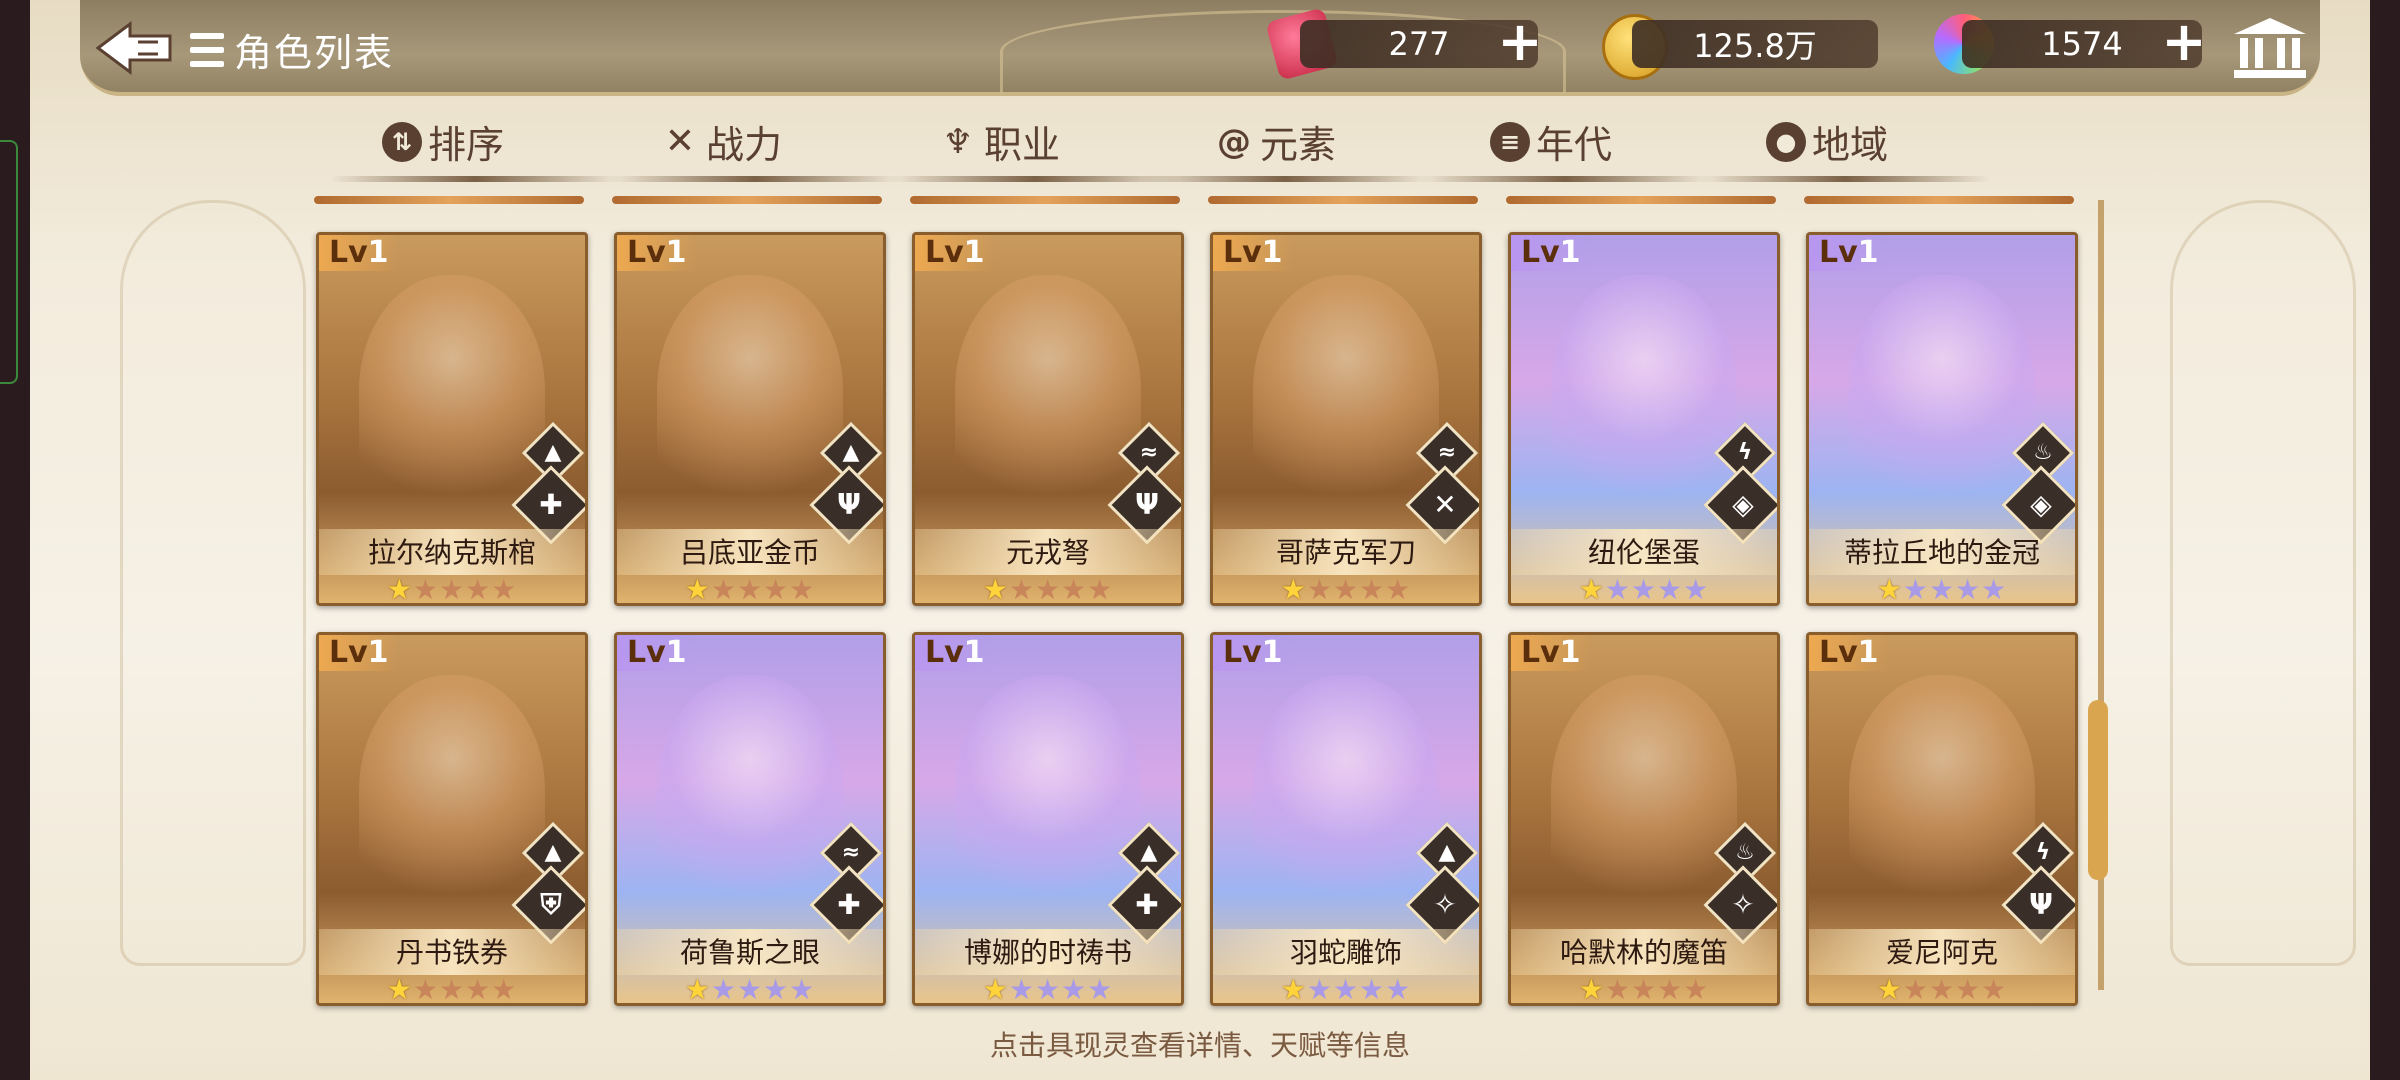 The height and width of the screenshot is (1080, 2400). What do you see at coordinates (1574, 145) in the screenshot?
I see `tab-label: 年代` at bounding box center [1574, 145].